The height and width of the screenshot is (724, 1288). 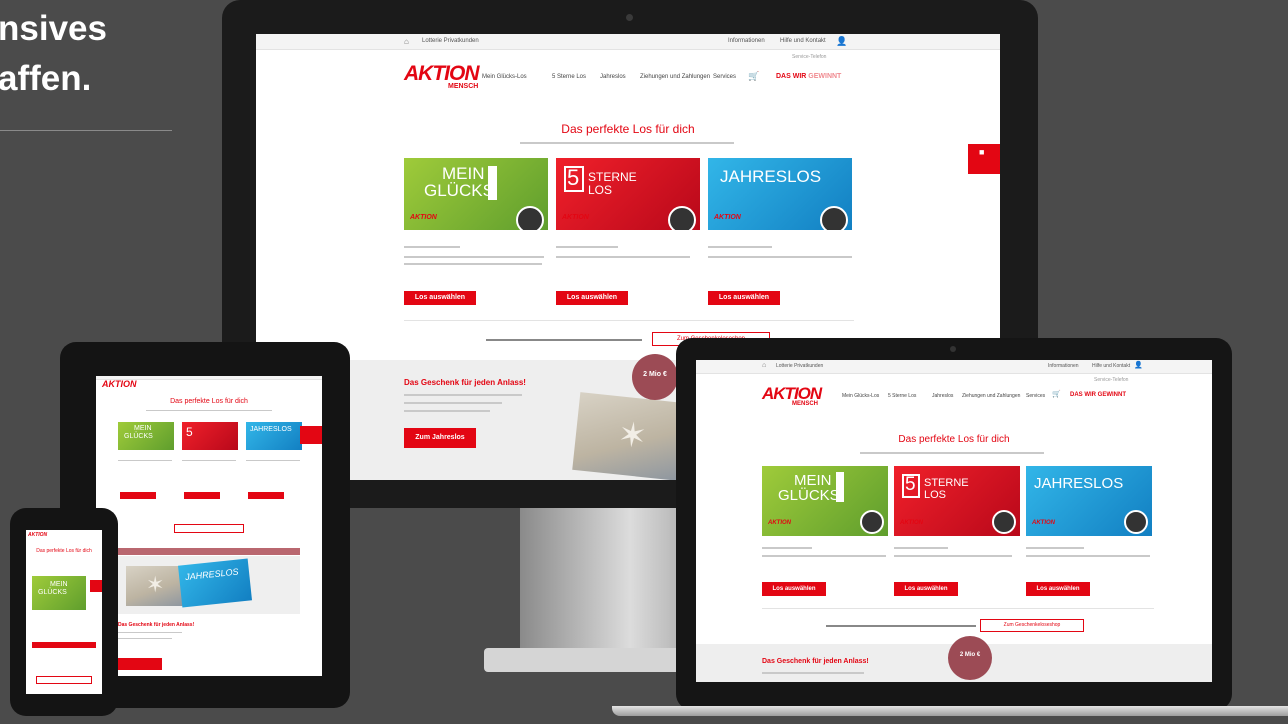 I want to click on heading-line-2: affen., so click(x=46, y=78).